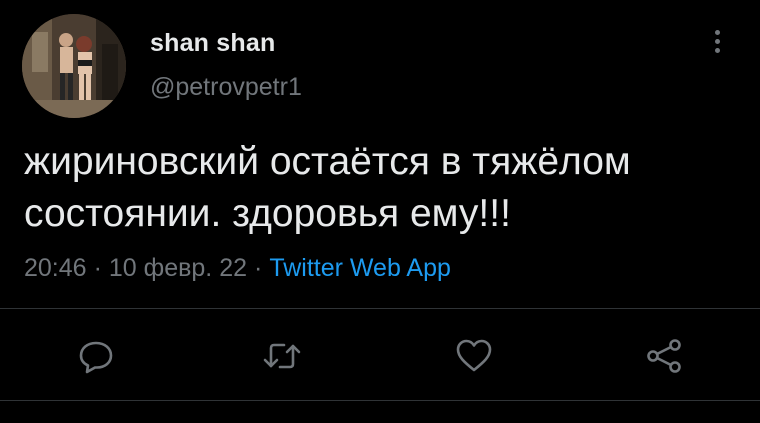  I want to click on share-button, so click(664, 356).